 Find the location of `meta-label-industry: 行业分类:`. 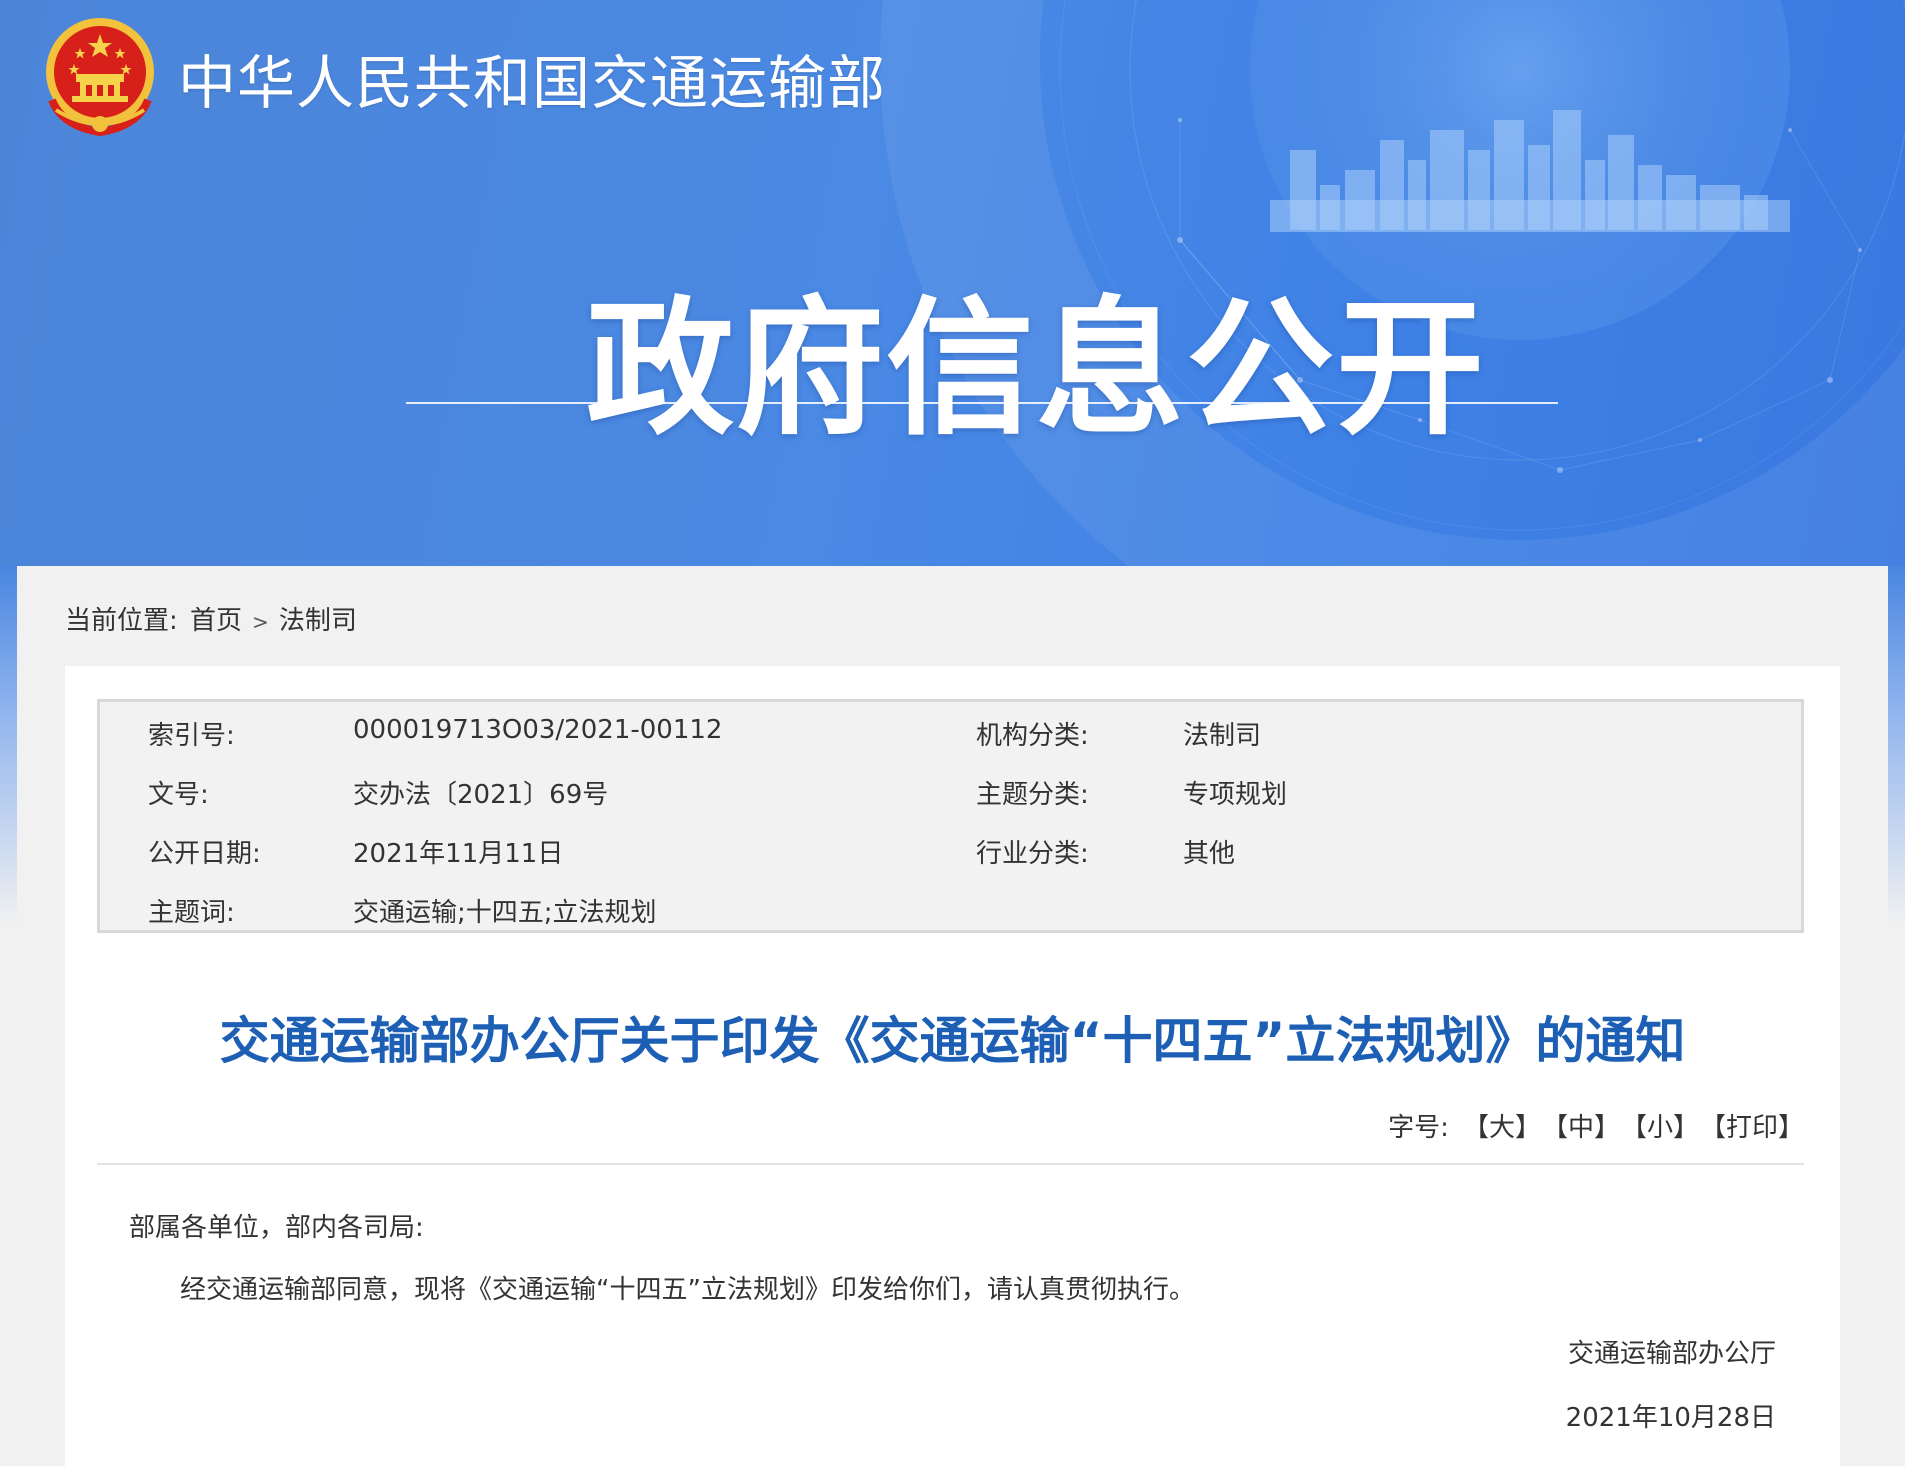

meta-label-industry: 行业分类: is located at coordinates (1032, 854).